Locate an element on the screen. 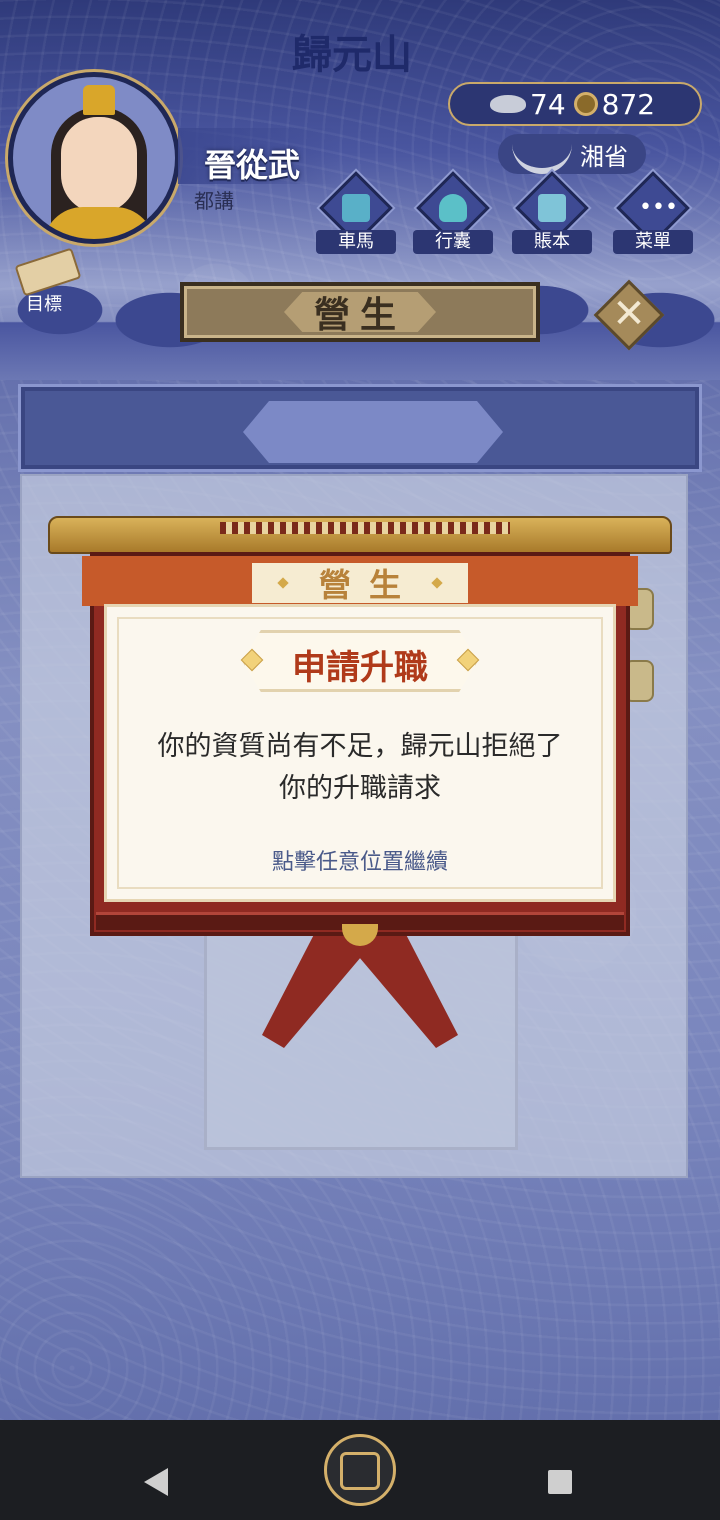 This screenshot has height=1520, width=720. ledger-icon is located at coordinates (552, 208).